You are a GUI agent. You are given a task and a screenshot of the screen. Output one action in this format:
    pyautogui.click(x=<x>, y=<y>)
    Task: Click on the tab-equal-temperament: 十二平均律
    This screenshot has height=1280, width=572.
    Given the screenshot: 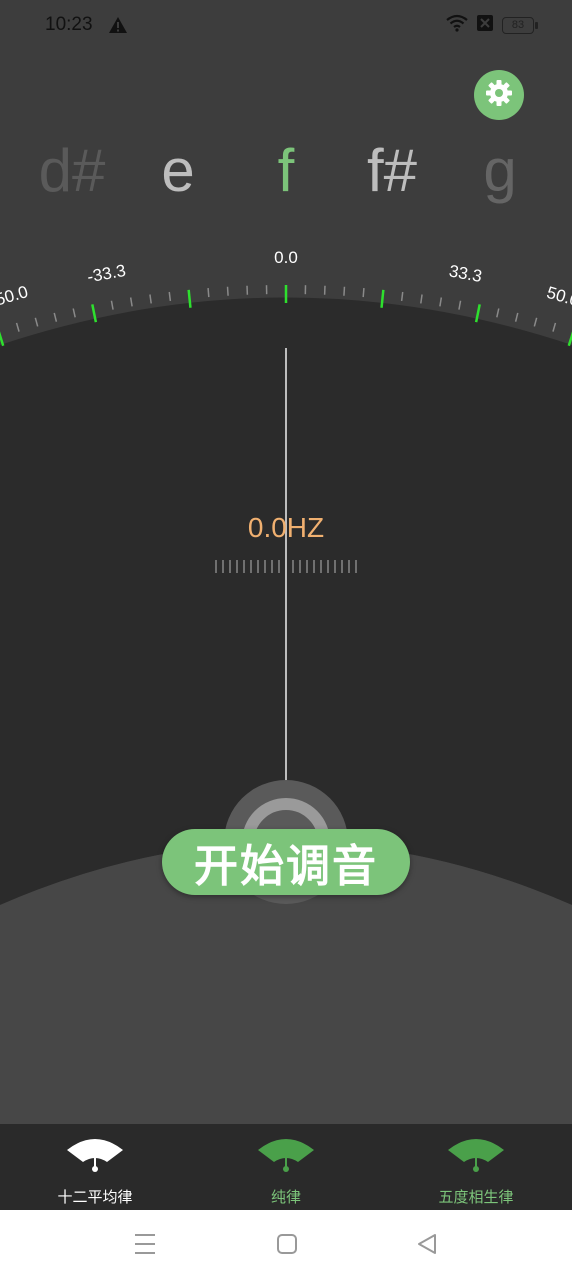 What is the action you would take?
    pyautogui.click(x=95, y=1167)
    